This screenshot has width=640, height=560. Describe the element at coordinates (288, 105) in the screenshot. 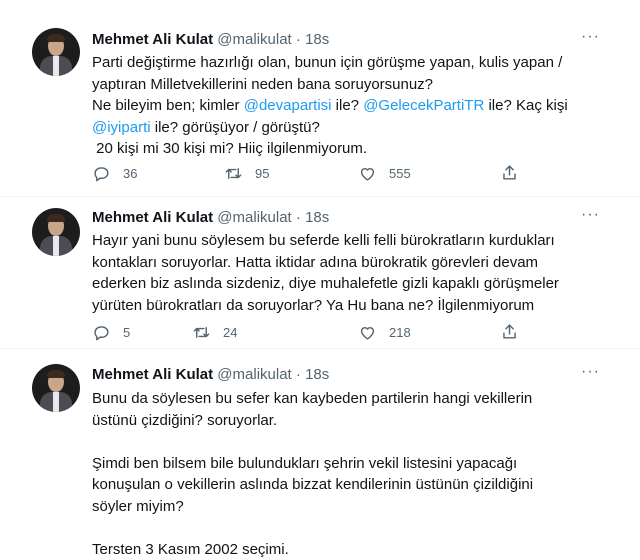

I see `mention-link: @devapartisi` at that location.